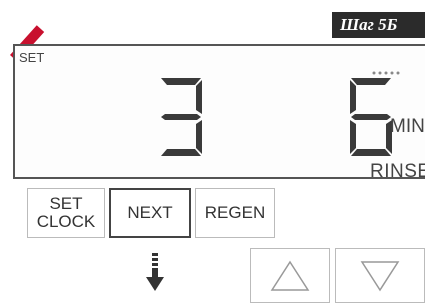 Image resolution: width=425 pixels, height=303 pixels. I want to click on unit-label: MIN, so click(407, 126).